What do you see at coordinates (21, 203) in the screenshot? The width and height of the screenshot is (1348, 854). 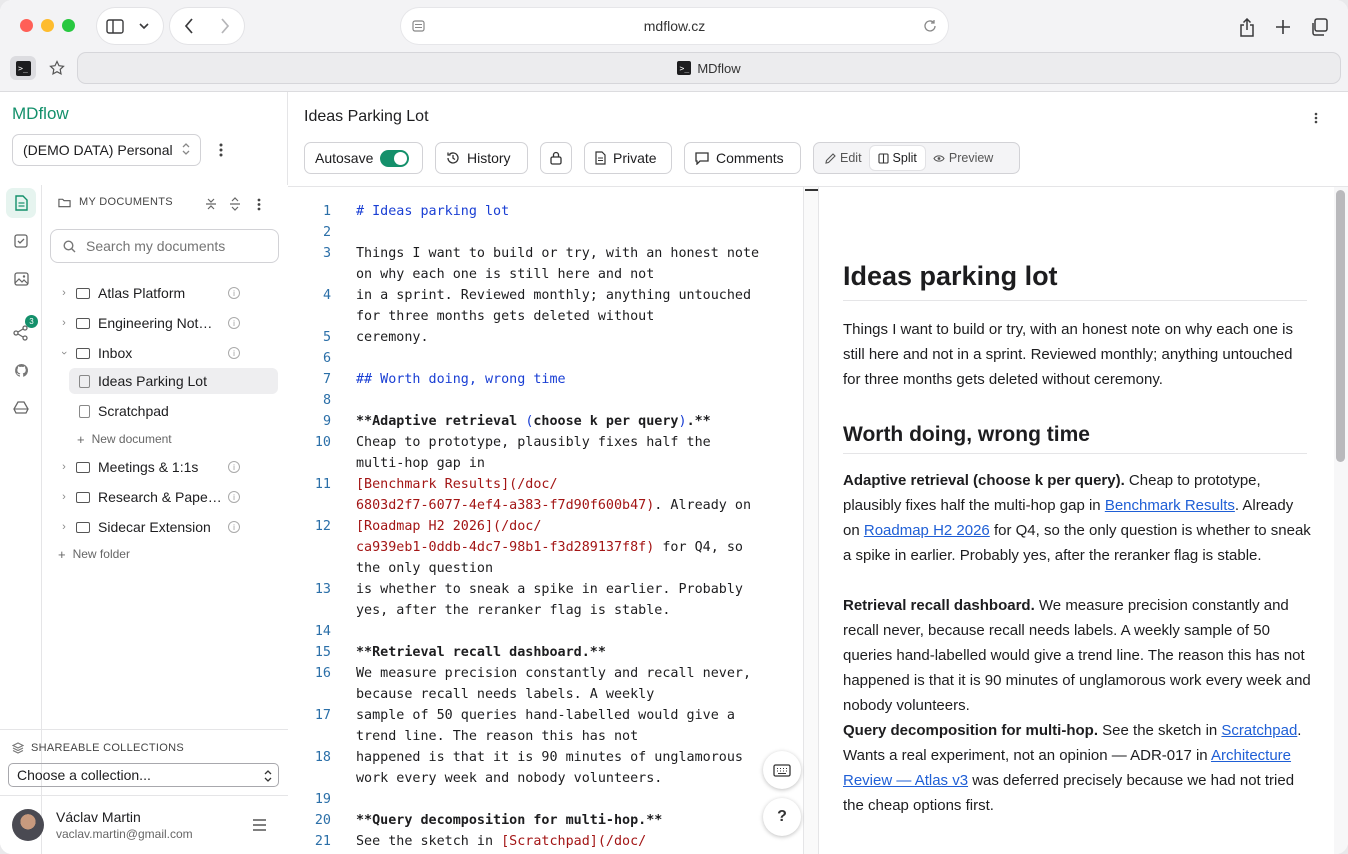 I see `rail-documents-button` at bounding box center [21, 203].